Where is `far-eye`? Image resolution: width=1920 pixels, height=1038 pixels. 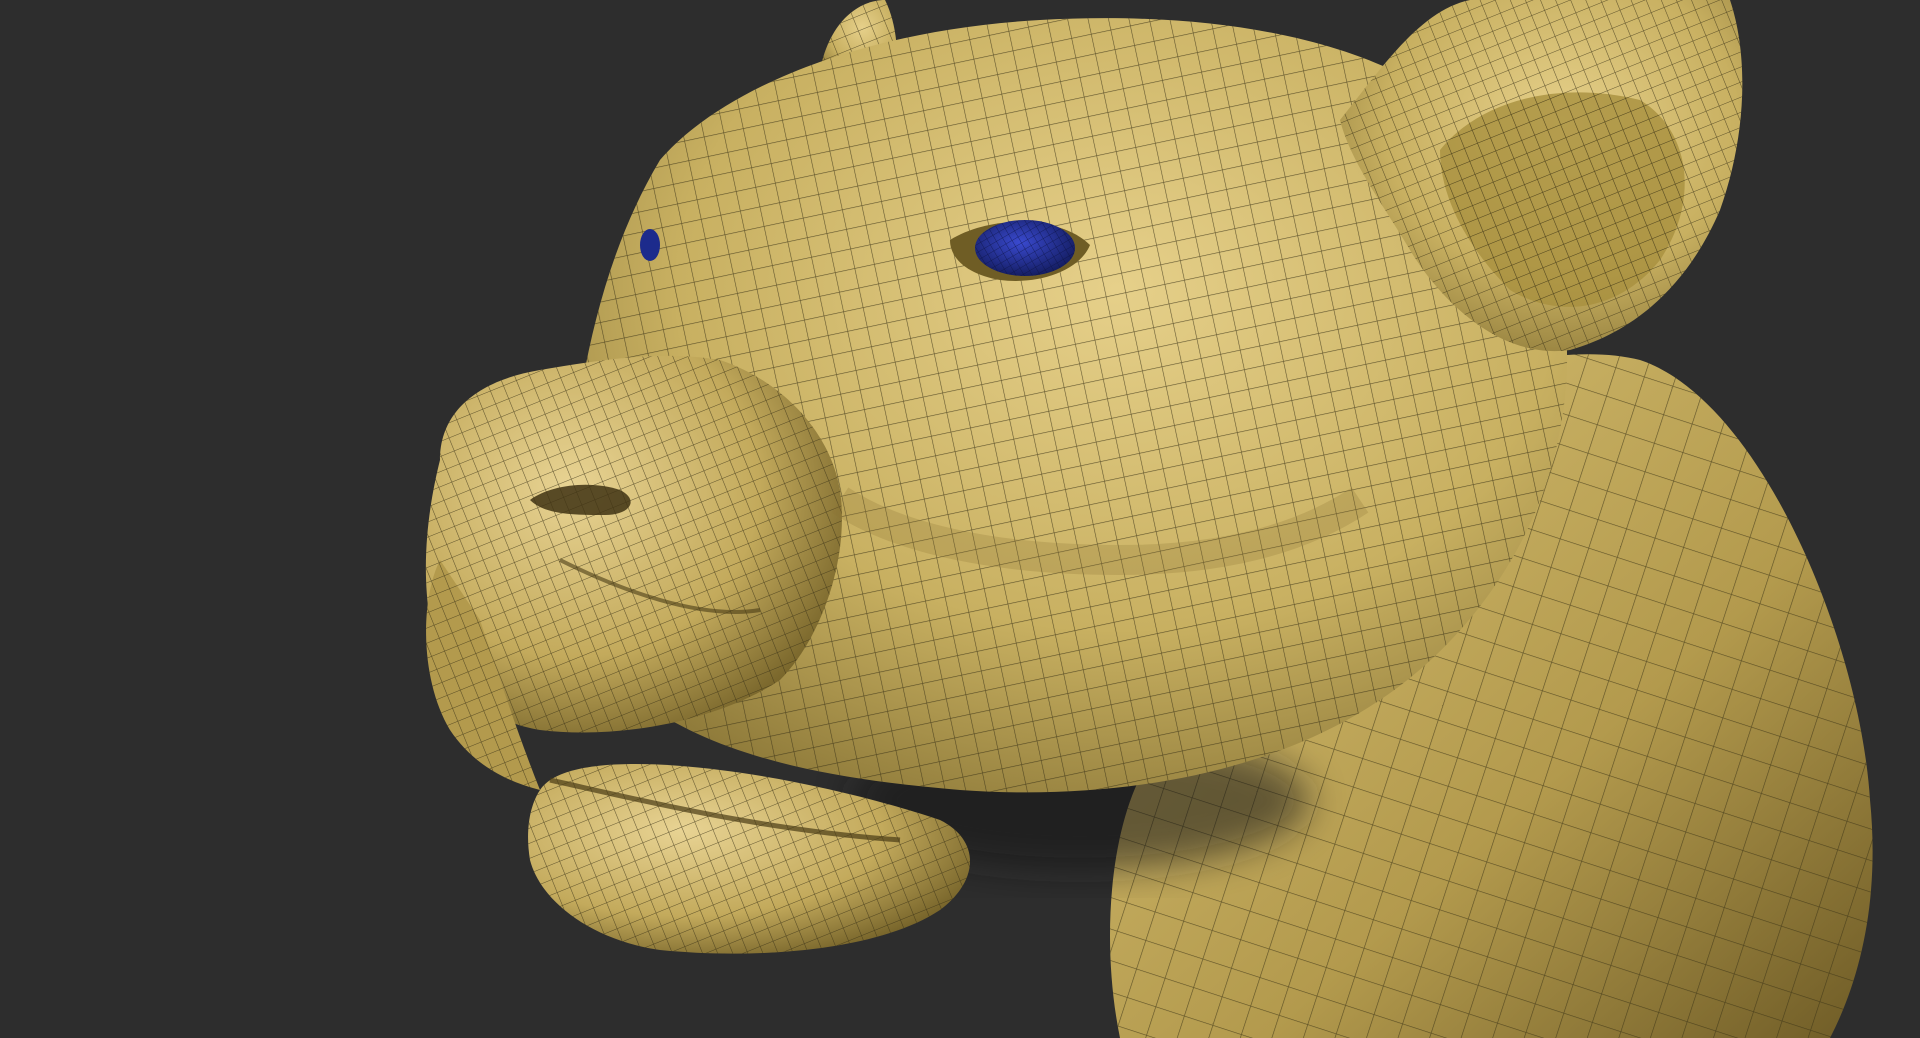
far-eye is located at coordinates (650, 245).